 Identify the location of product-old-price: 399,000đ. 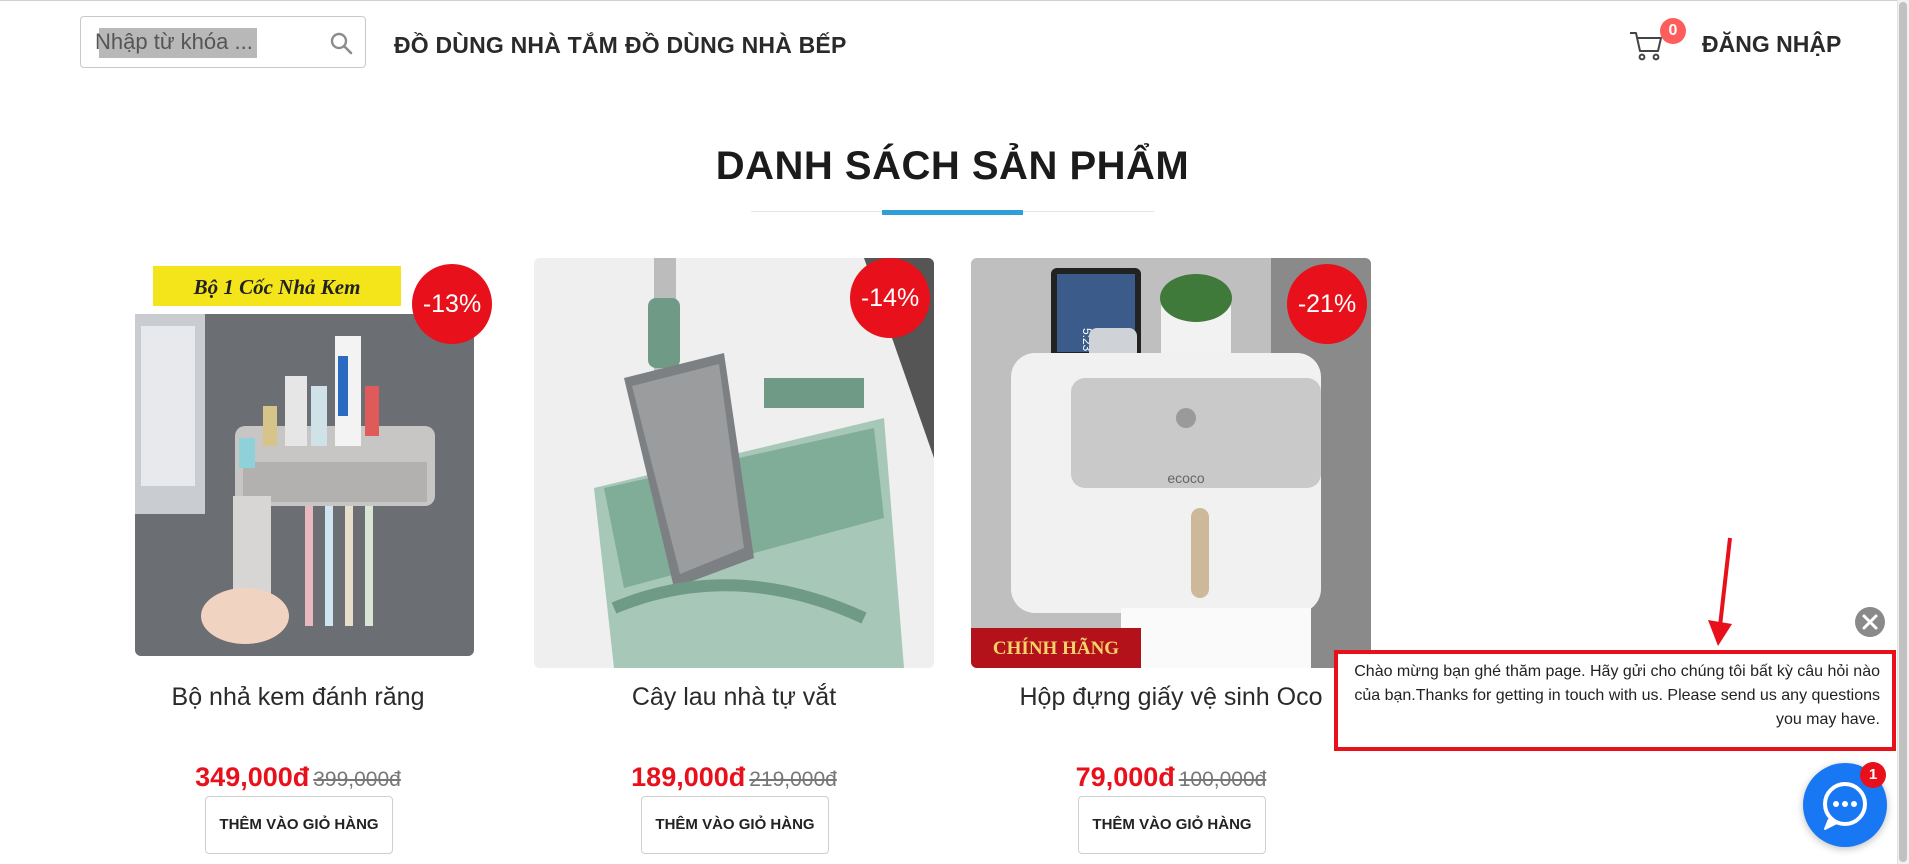
(357, 779).